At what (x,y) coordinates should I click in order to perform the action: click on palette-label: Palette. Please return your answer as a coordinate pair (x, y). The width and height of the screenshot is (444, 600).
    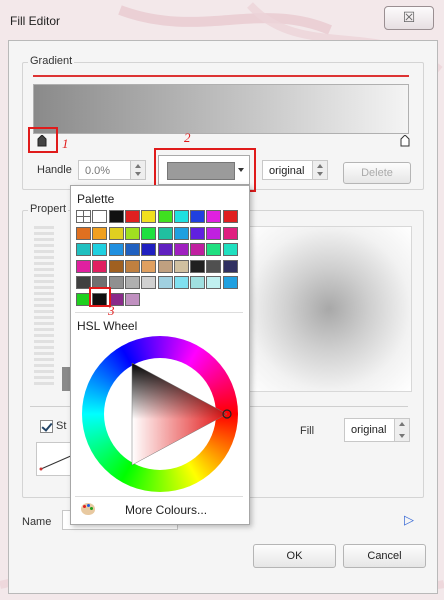
    Looking at the image, I should click on (96, 199).